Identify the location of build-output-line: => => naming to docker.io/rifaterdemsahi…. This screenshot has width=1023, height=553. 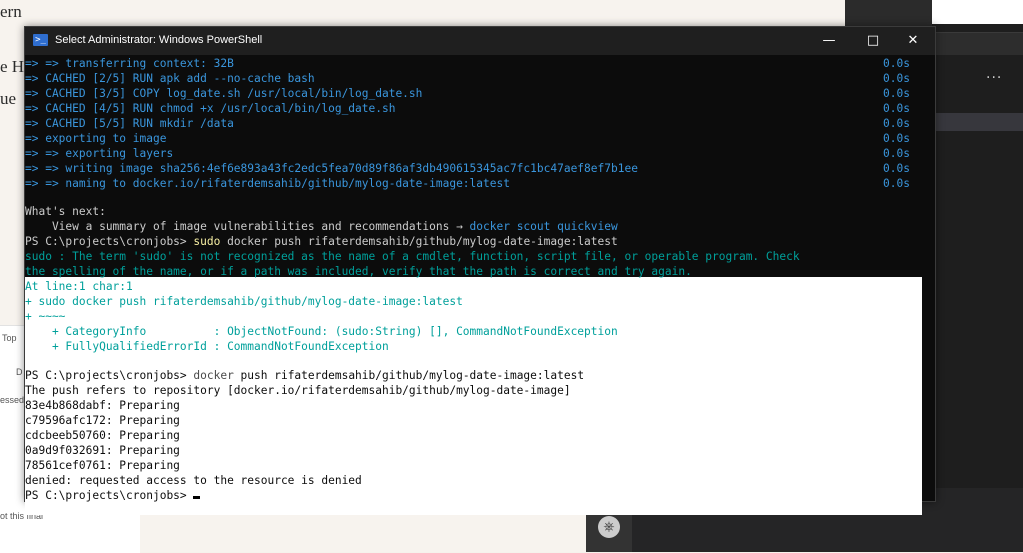
(267, 183).